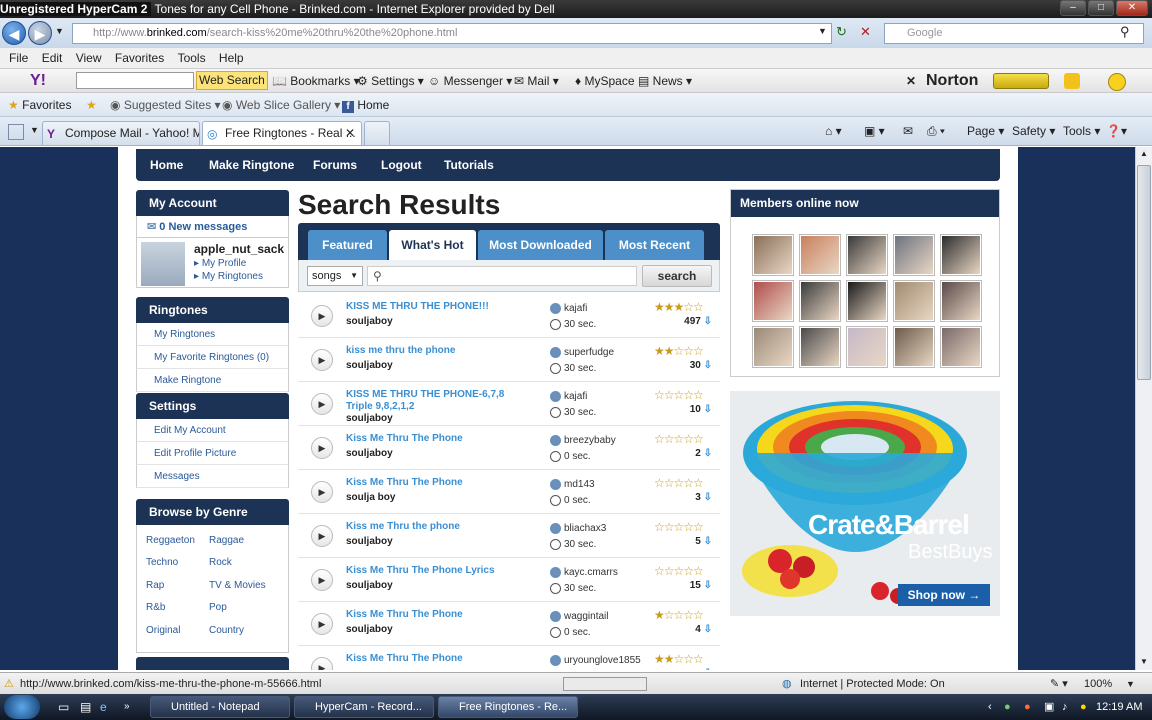 Image resolution: width=1152 pixels, height=720 pixels. I want to click on result-user: kajafi, so click(568, 308).